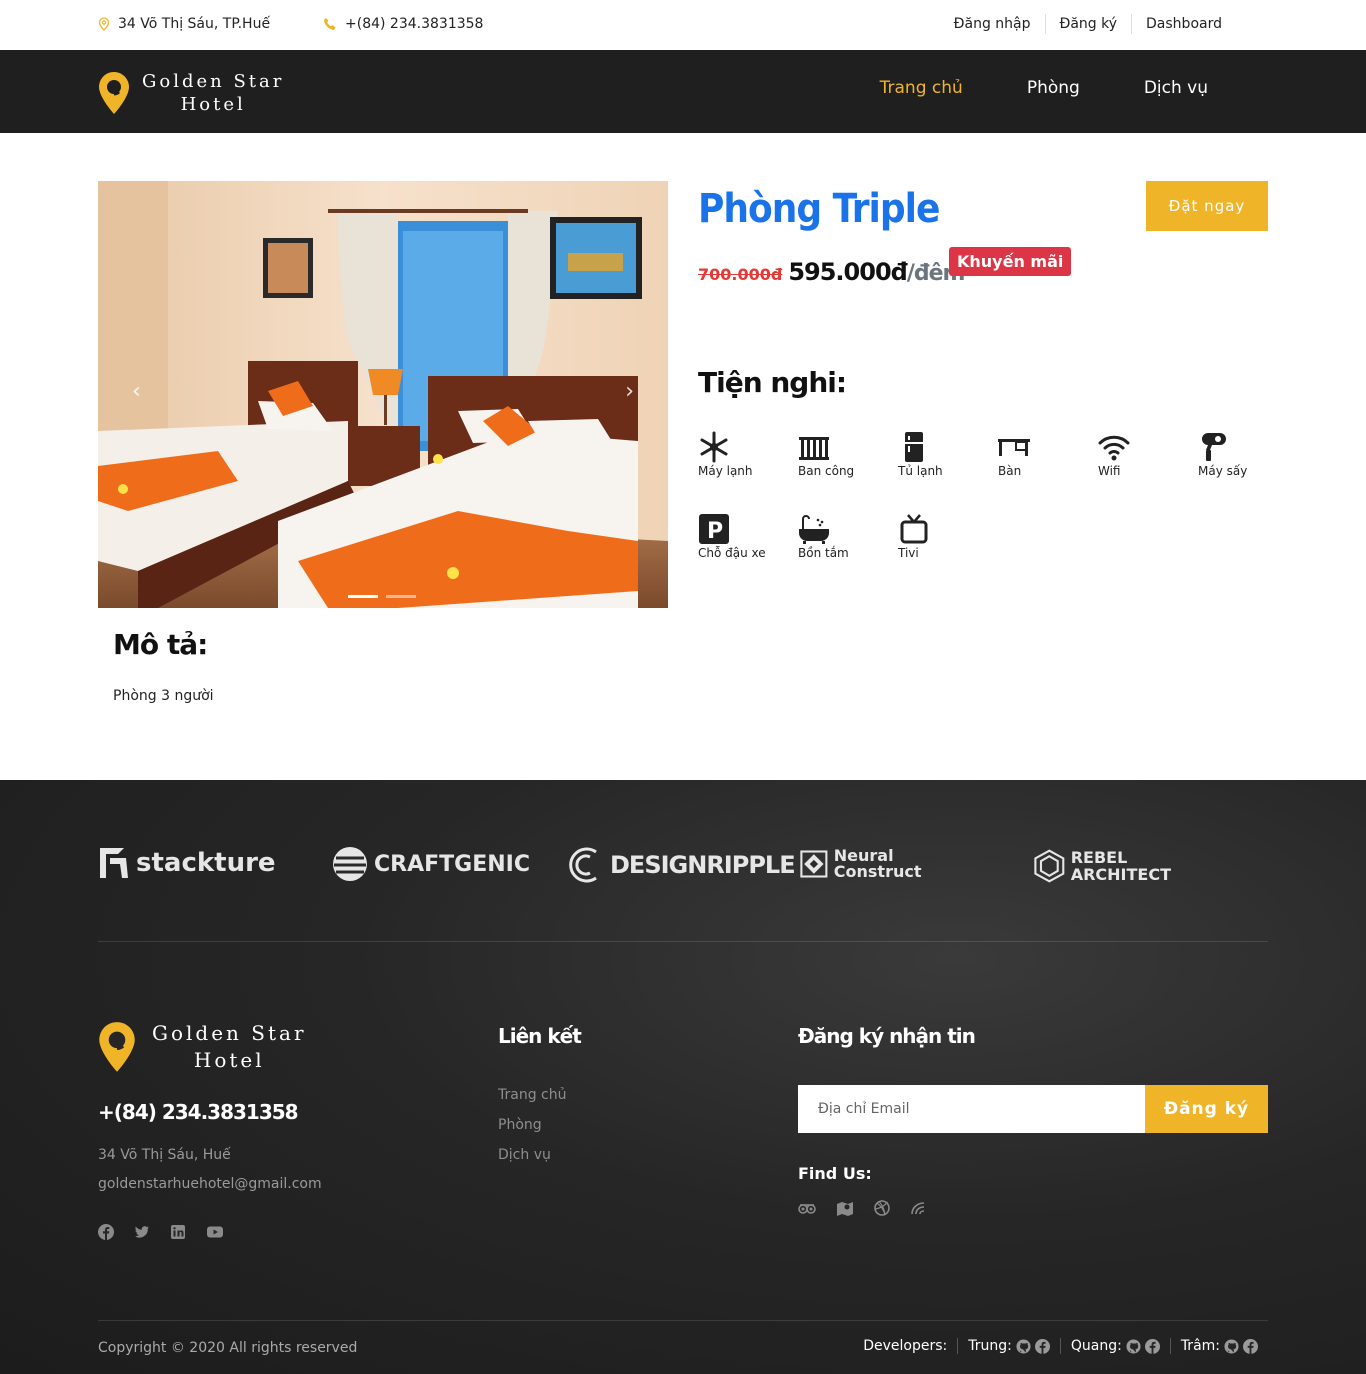  I want to click on footer-link-rooms: Phòng, so click(532, 1125).